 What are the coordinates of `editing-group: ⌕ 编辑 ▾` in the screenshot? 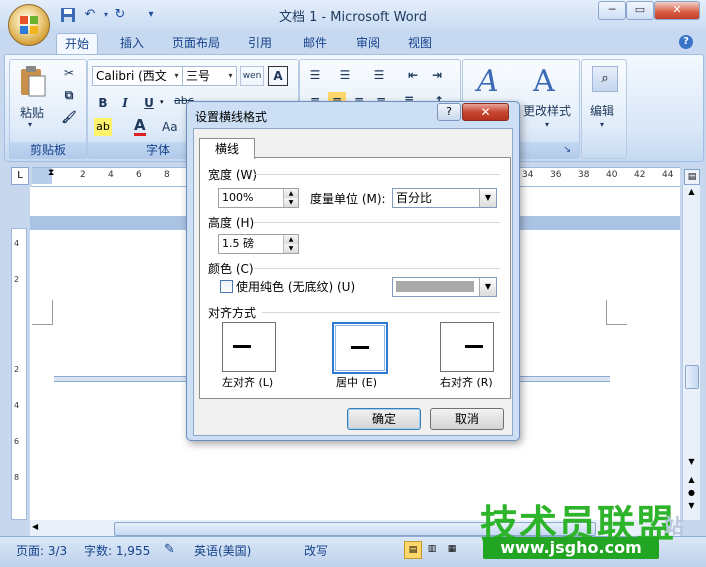 It's located at (604, 109).